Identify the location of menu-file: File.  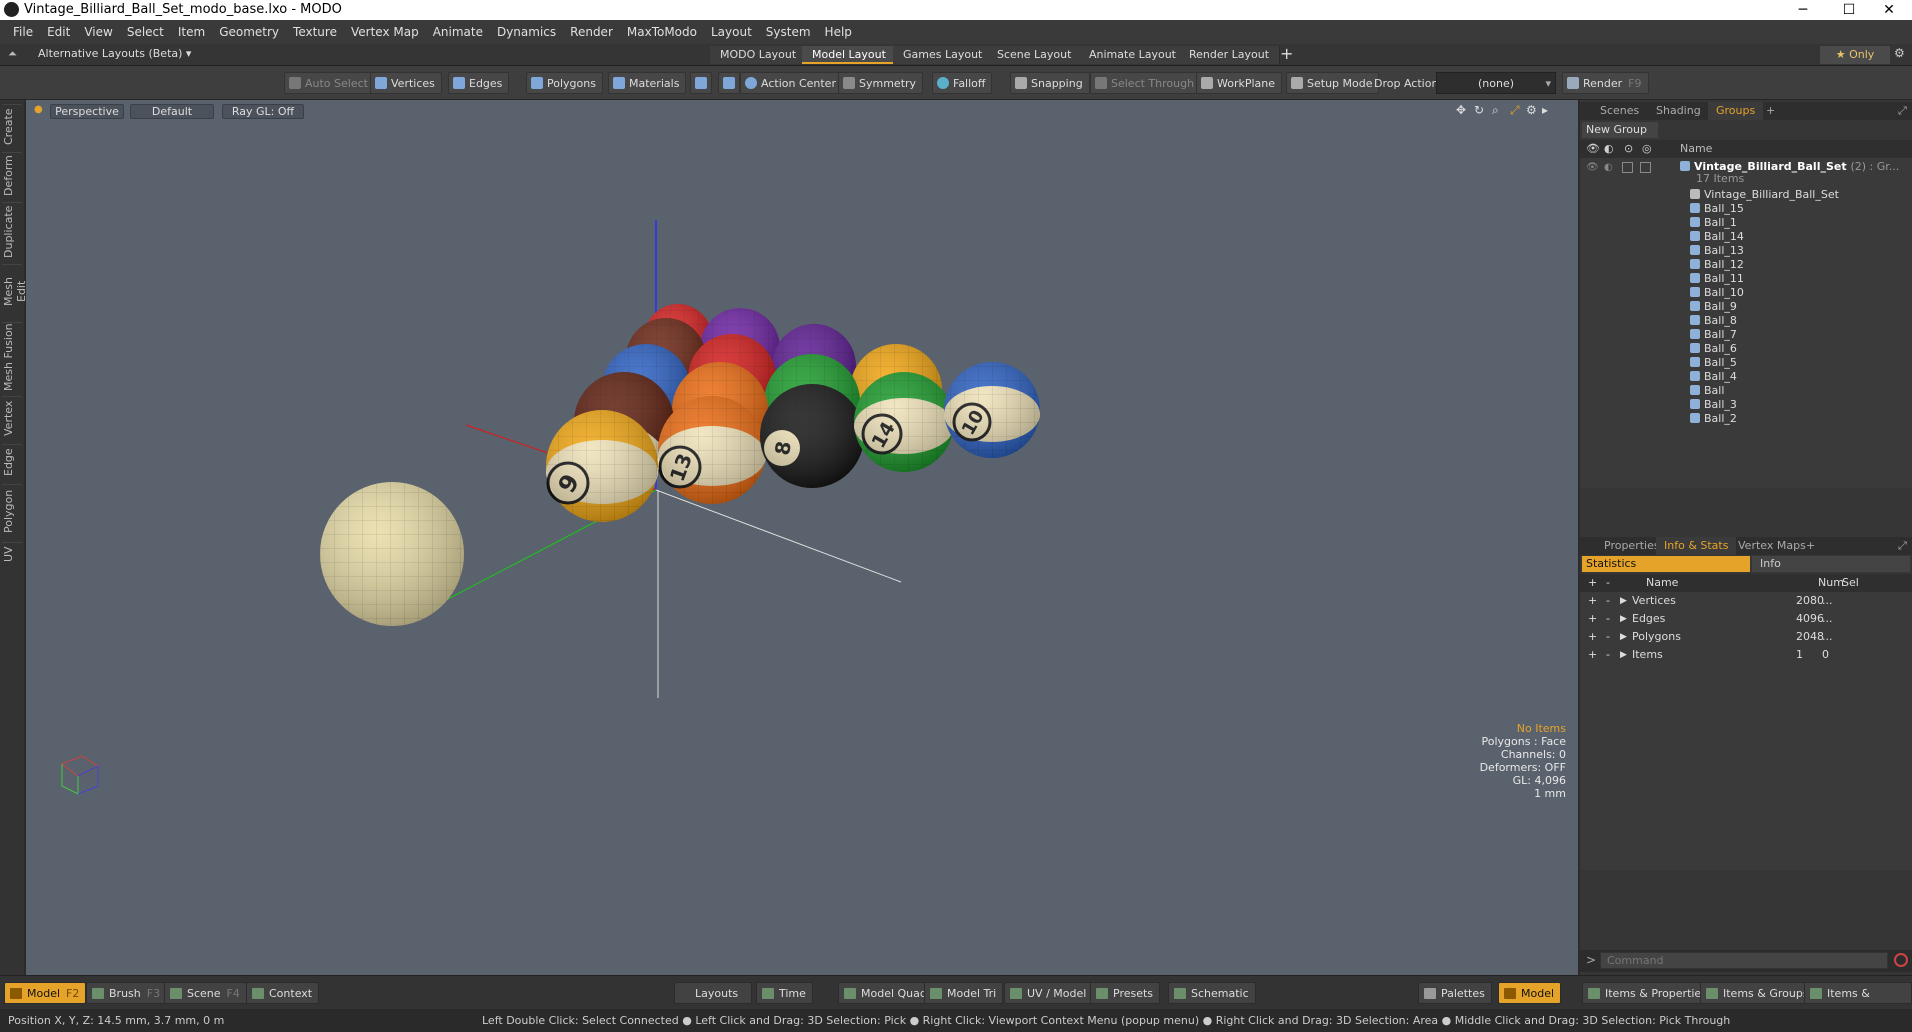
(23, 32).